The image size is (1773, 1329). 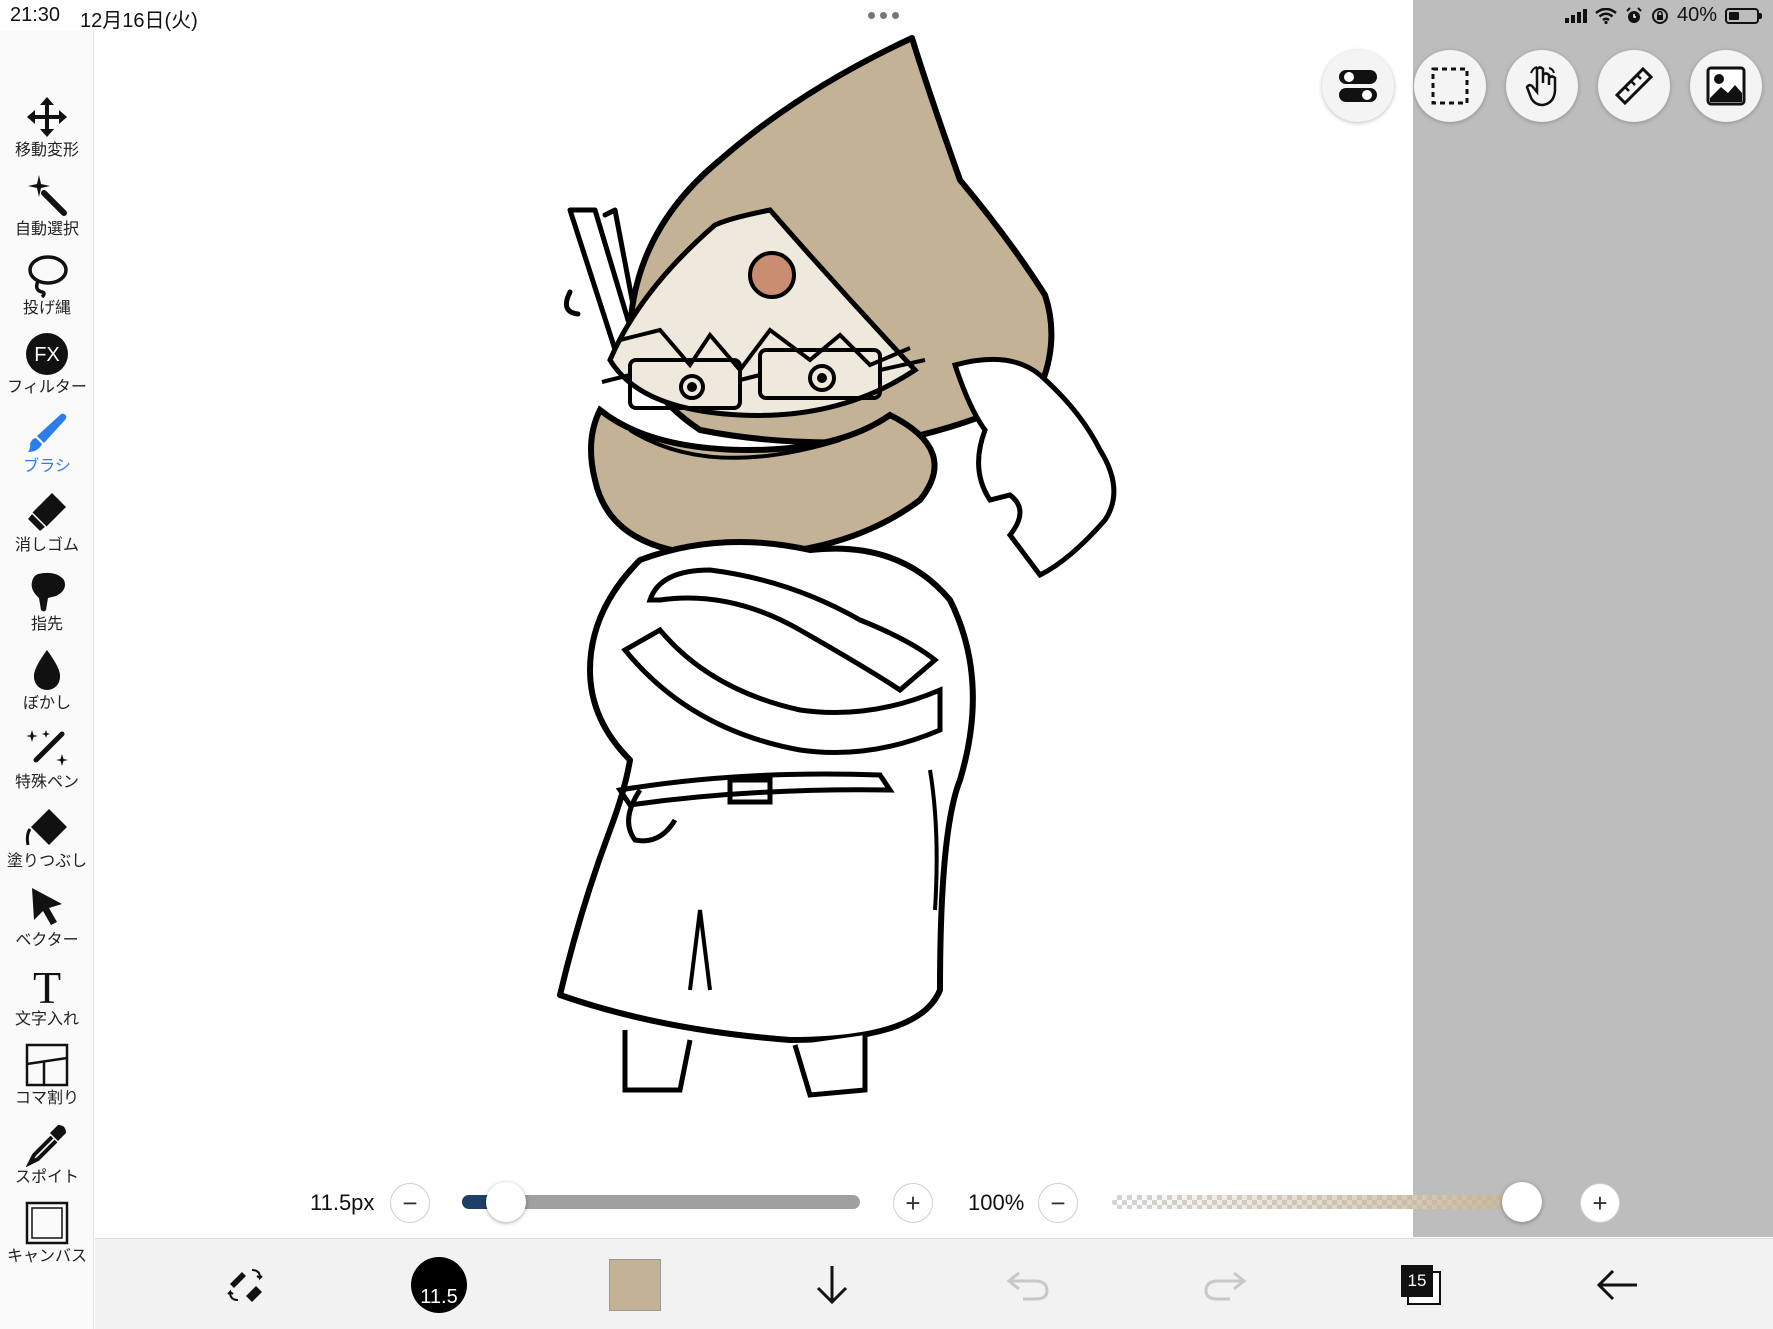 I want to click on ruler-button, so click(x=1634, y=86).